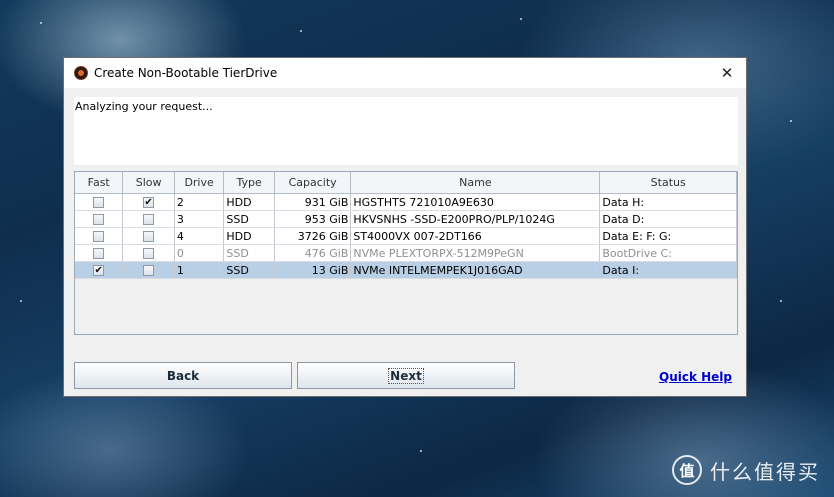  What do you see at coordinates (186, 73) in the screenshot?
I see `dialog-title: Create Non-Bootable TierDrive` at bounding box center [186, 73].